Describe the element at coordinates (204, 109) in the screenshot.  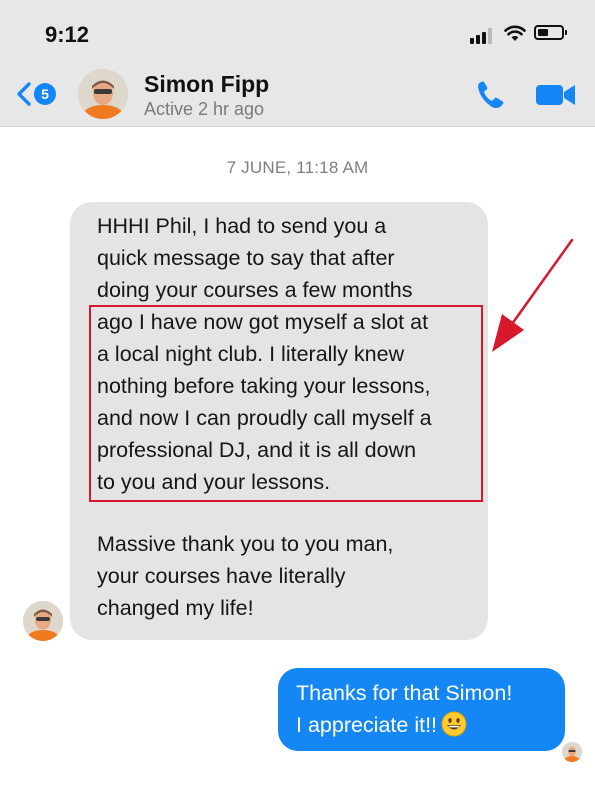
I see `contact-active-status: Active 2 hr ago` at that location.